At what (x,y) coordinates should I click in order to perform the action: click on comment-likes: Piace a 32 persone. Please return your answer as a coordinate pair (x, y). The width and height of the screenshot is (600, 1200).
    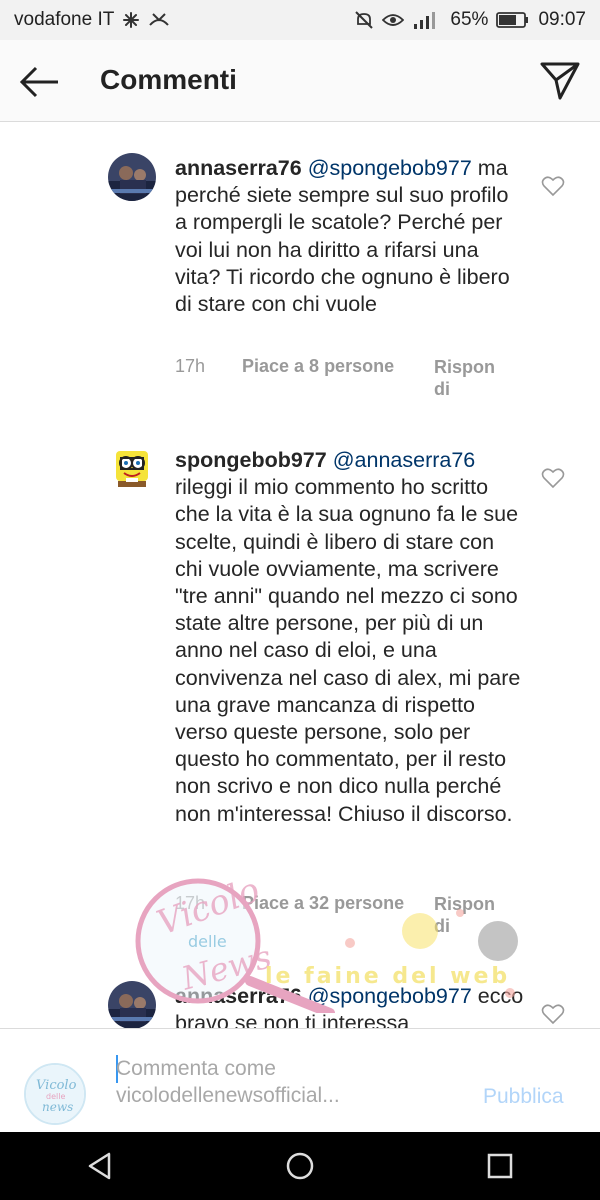
    Looking at the image, I should click on (323, 903).